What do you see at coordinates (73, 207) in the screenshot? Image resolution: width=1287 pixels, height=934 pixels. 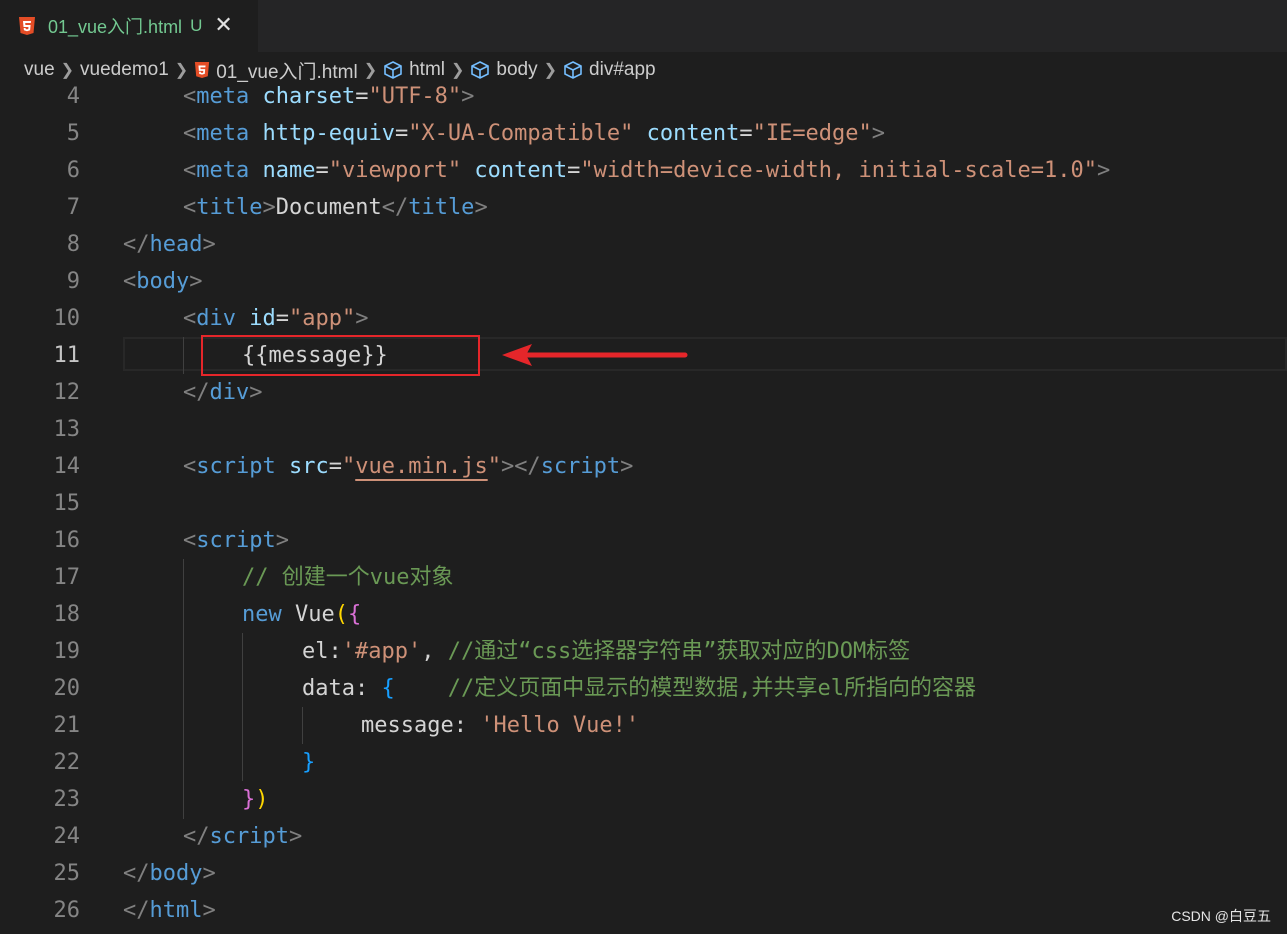 I see `line-number: 7` at bounding box center [73, 207].